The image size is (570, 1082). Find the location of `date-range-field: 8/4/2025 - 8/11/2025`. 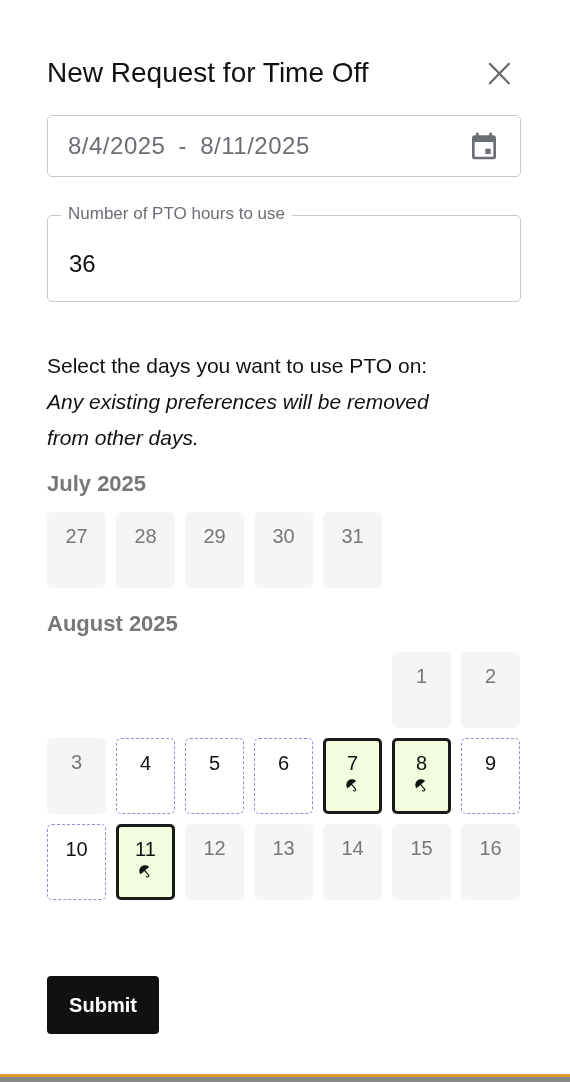

date-range-field: 8/4/2025 - 8/11/2025 is located at coordinates (284, 146).